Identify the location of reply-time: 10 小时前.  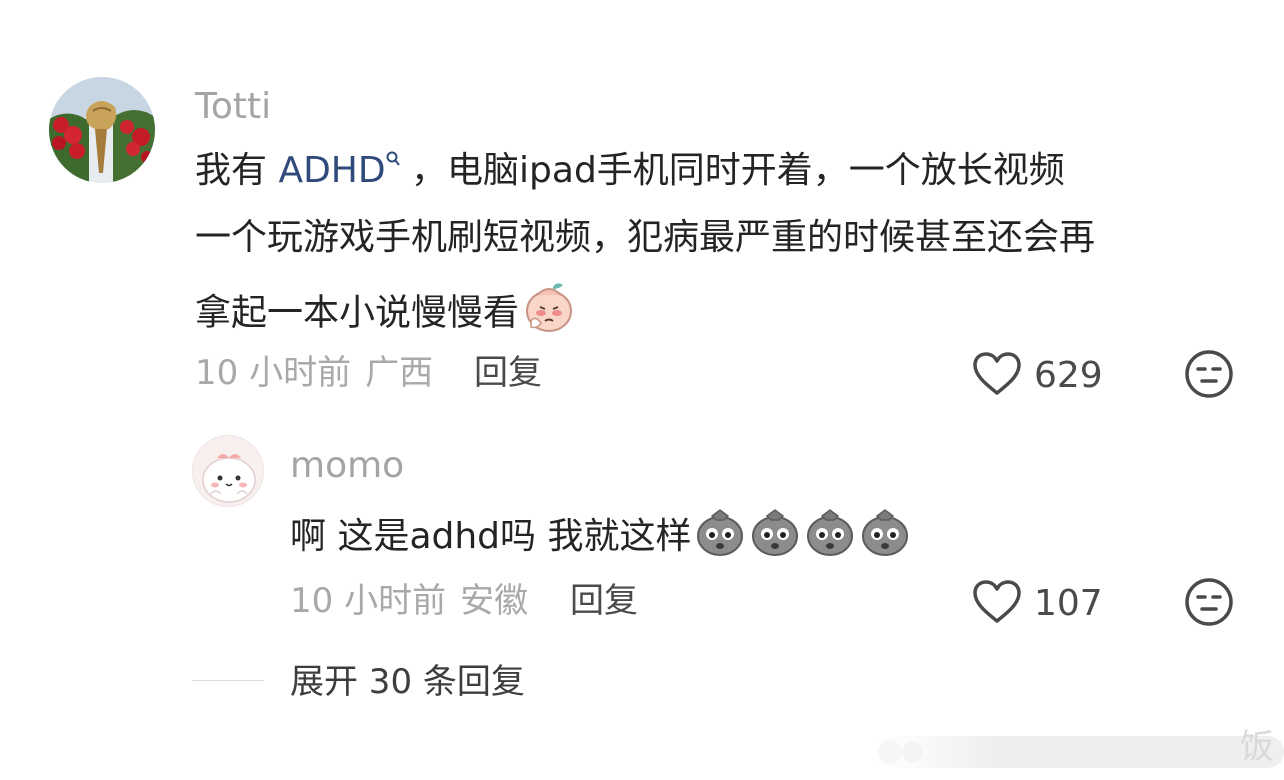
(368, 601).